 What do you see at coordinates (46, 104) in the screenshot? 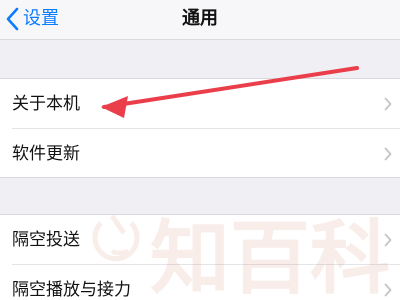
I see `settings-row-label: 关于本机` at bounding box center [46, 104].